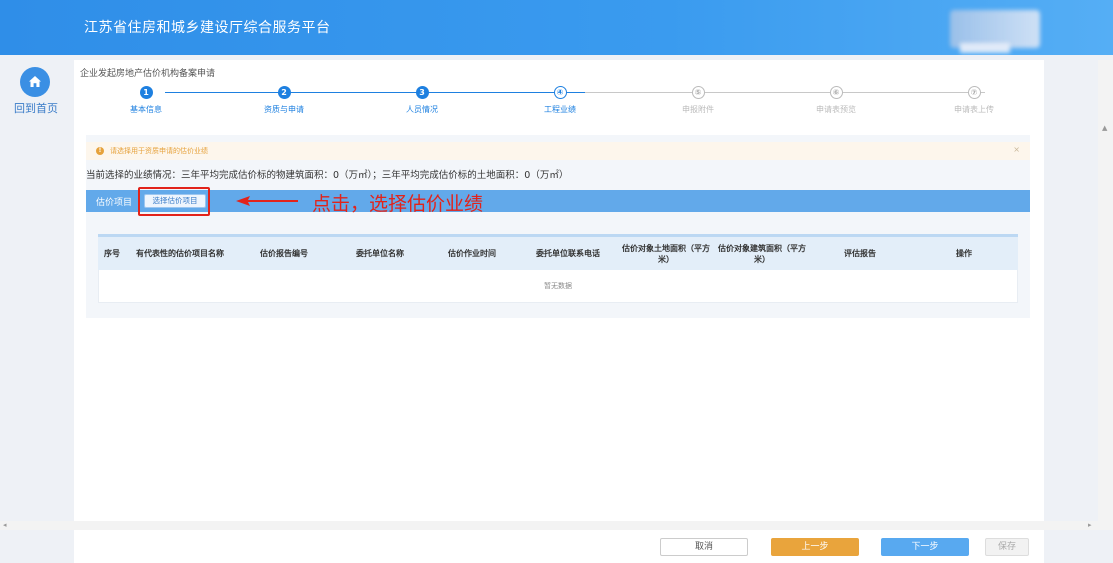 This screenshot has width=1113, height=563. Describe the element at coordinates (836, 100) in the screenshot. I see `step-6: ⑥ 申请表预览` at that location.